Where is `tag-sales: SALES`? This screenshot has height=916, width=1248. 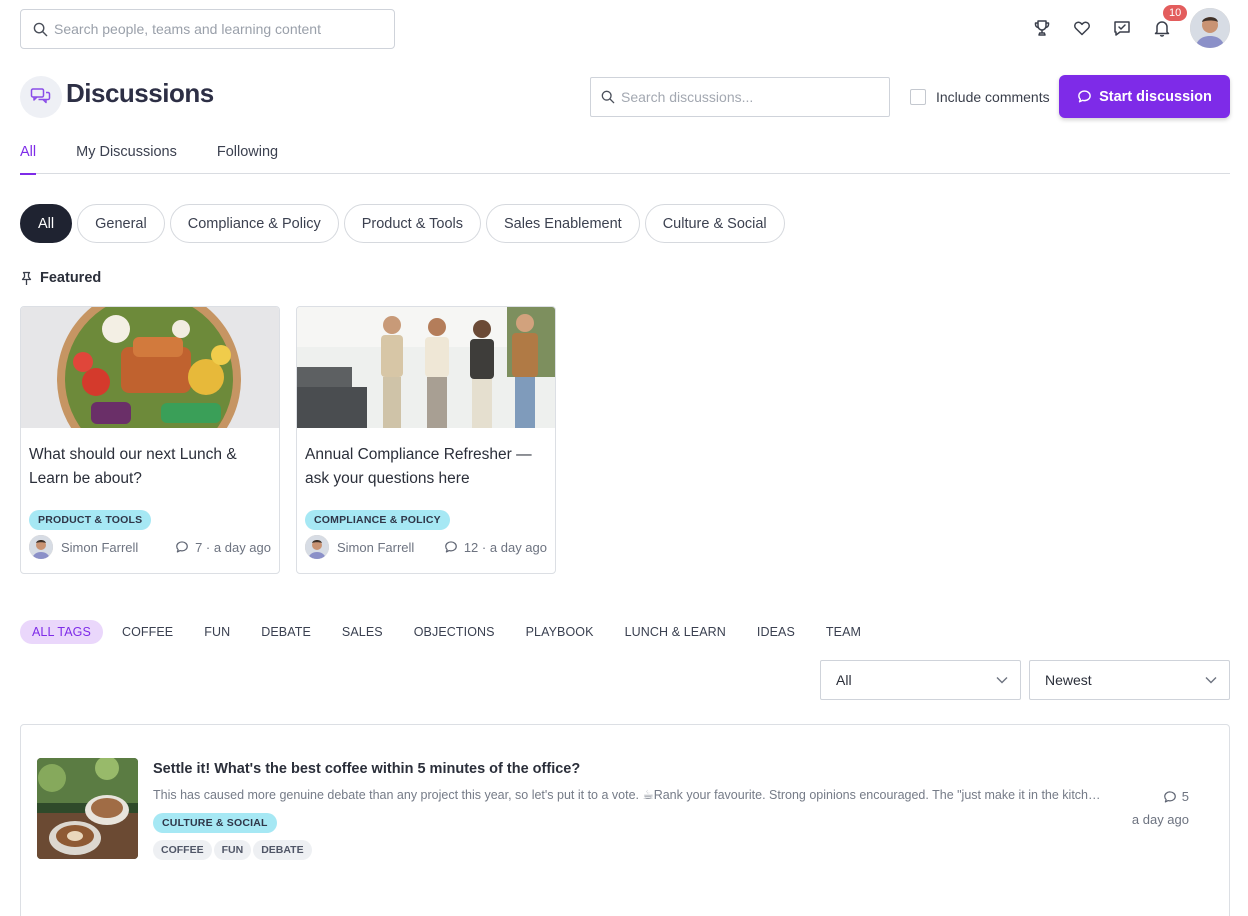 tag-sales: SALES is located at coordinates (362, 632).